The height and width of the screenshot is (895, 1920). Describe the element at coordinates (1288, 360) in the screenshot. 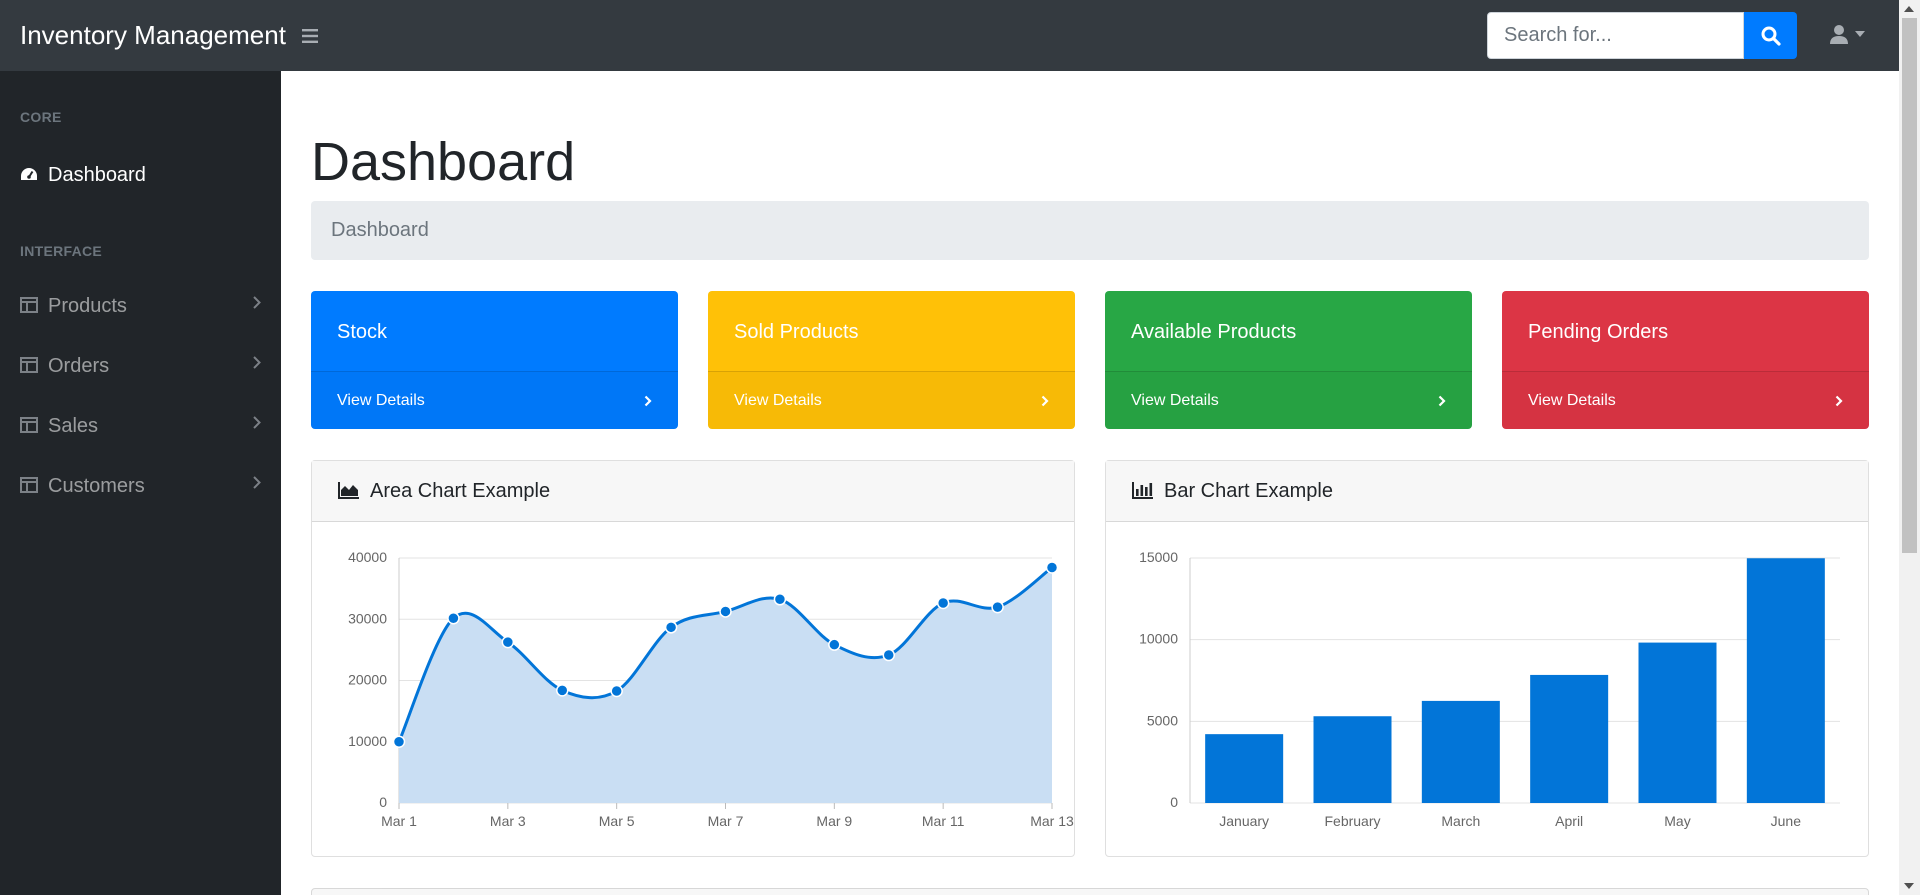

I see `stat-card-available-products: Available Products View Details` at that location.